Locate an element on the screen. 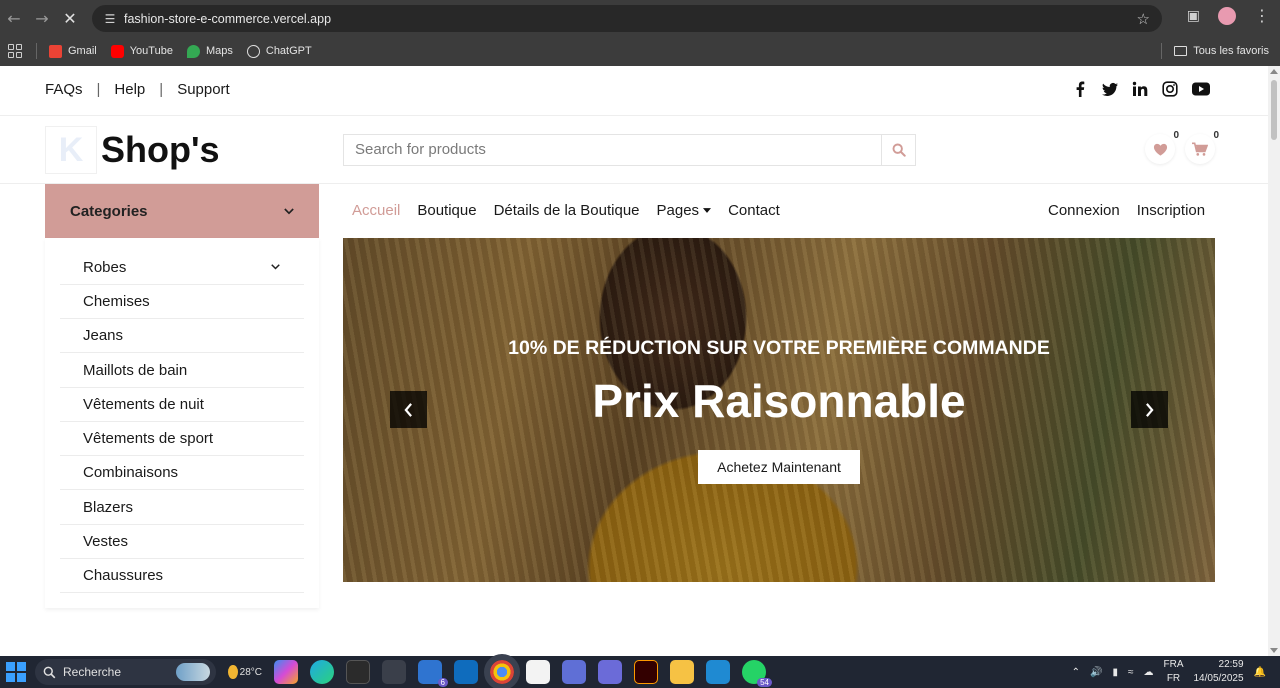 This screenshot has width=1280, height=688. bookmark-label: YouTube is located at coordinates (151, 51).